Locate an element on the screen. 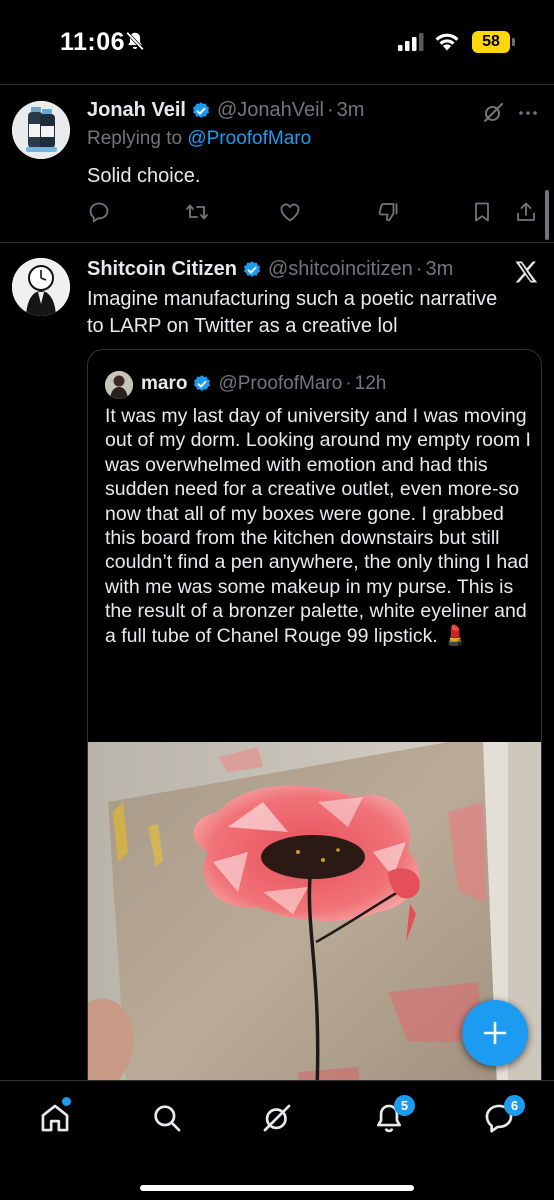  plus-icon is located at coordinates (495, 1033).